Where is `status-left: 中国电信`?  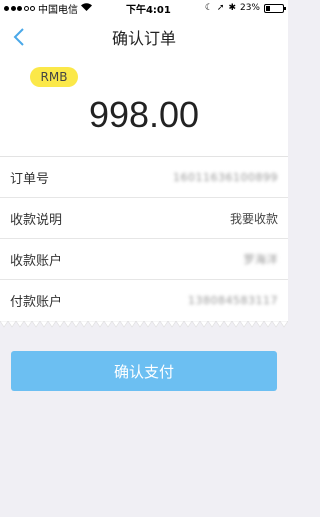
status-left: 中国电信 is located at coordinates (48, 8).